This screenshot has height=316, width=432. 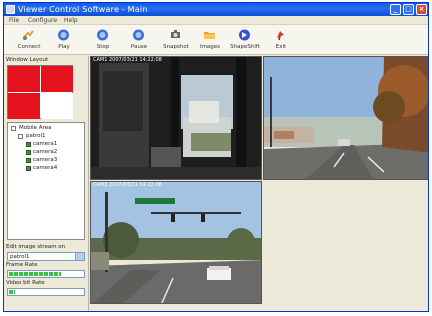 What do you see at coordinates (216, 9) in the screenshot?
I see `title-bar: Viewer Control Software - Main _ □ ×` at bounding box center [216, 9].